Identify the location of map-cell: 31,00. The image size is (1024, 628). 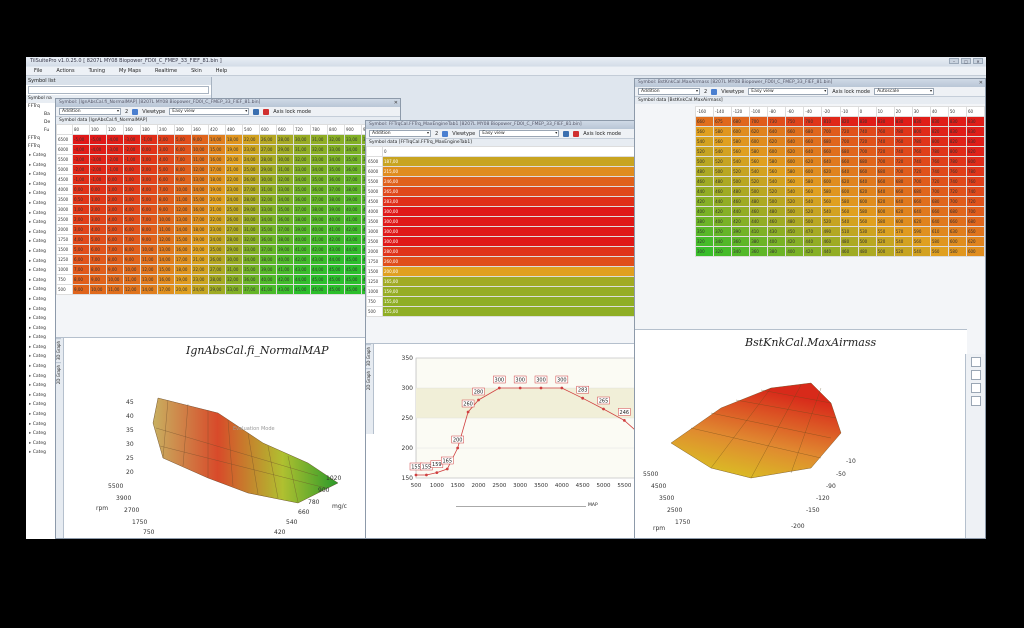
(251, 229).